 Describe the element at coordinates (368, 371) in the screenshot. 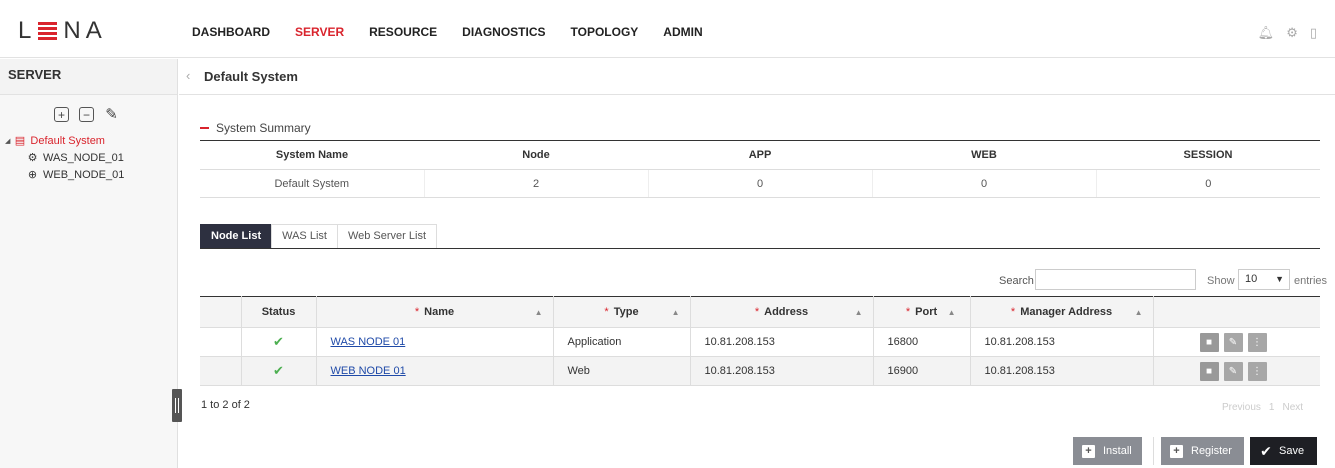

I see `node-name-link: WEB NODE 01` at that location.